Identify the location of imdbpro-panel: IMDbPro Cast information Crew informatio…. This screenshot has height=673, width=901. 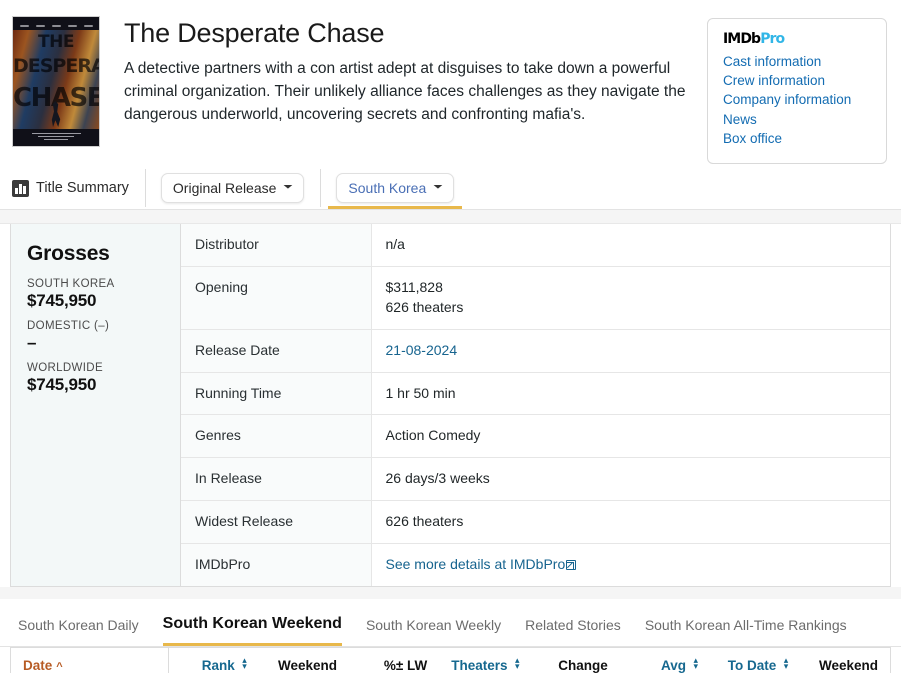
(797, 91).